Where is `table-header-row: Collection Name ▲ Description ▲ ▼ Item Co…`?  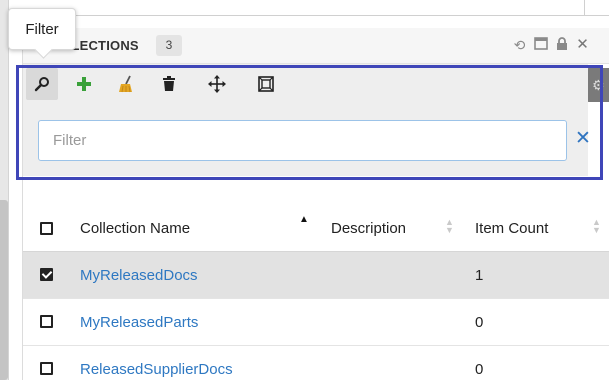 table-header-row: Collection Name ▲ Description ▲ ▼ Item Co… is located at coordinates (316, 229).